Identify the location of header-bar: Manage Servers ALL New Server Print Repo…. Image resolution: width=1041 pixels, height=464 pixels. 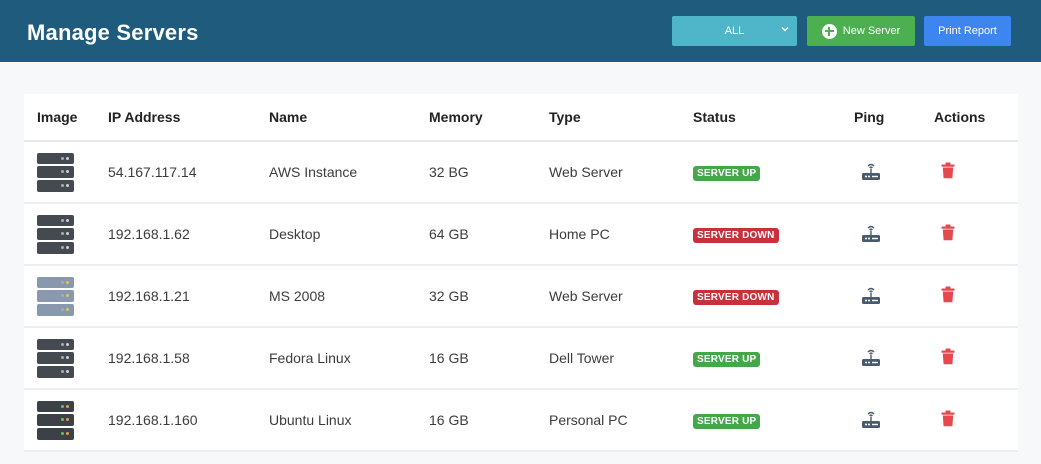
(520, 31).